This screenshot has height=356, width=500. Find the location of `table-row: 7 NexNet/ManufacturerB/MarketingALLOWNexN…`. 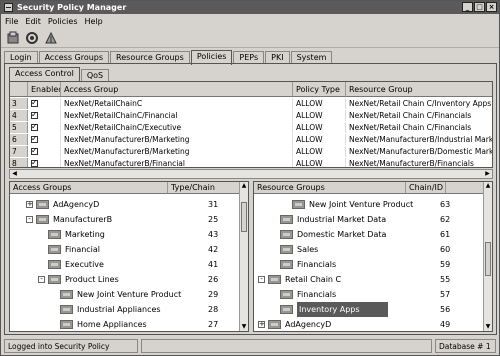

table-row: 7 NexNet/ManufacturerB/MarketingALLOWNexN… is located at coordinates (251, 151).